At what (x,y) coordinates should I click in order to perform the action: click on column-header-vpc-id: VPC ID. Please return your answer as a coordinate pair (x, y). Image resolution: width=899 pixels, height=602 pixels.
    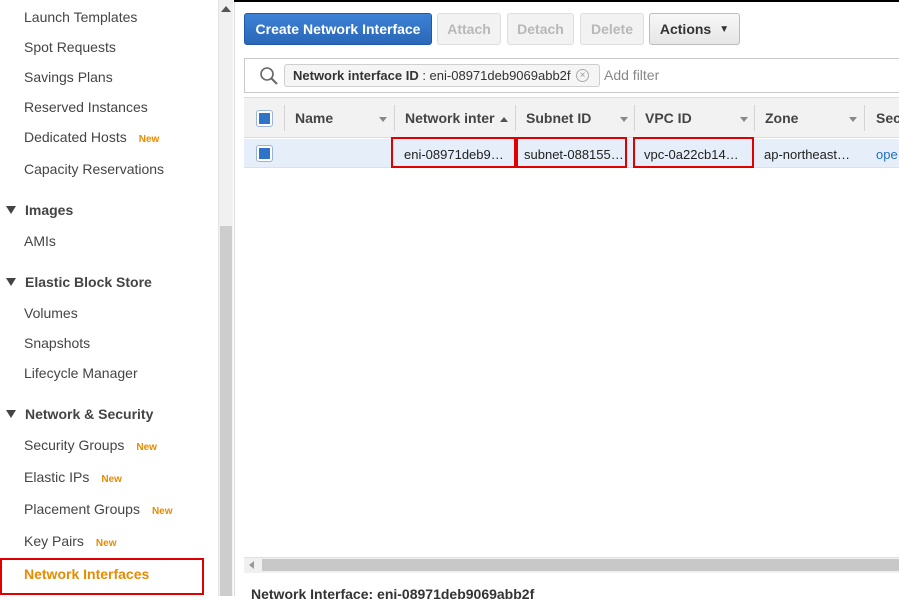
    Looking at the image, I should click on (668, 118).